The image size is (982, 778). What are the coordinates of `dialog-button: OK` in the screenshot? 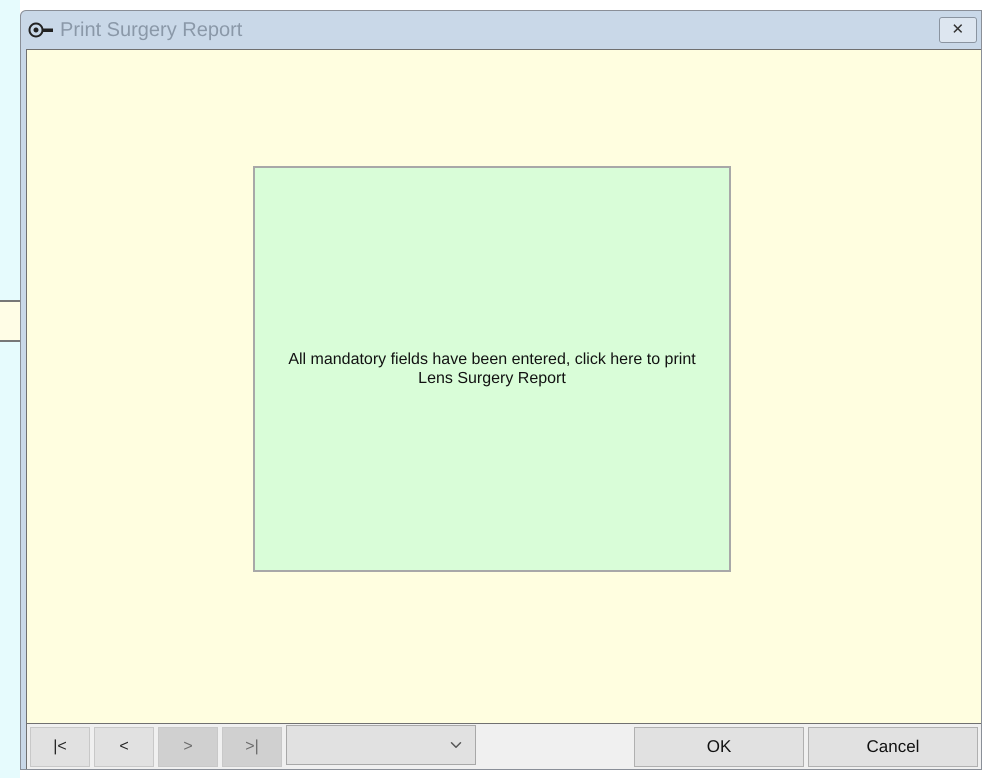 It's located at (719, 746).